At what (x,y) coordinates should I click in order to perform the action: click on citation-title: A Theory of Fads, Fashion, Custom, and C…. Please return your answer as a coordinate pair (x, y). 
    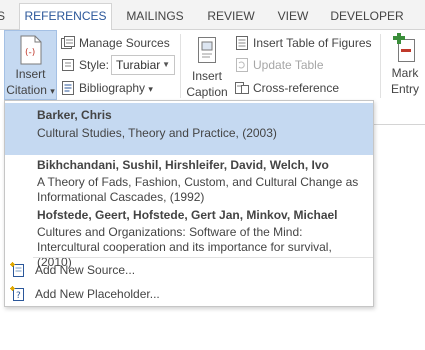
    Looking at the image, I should click on (198, 189).